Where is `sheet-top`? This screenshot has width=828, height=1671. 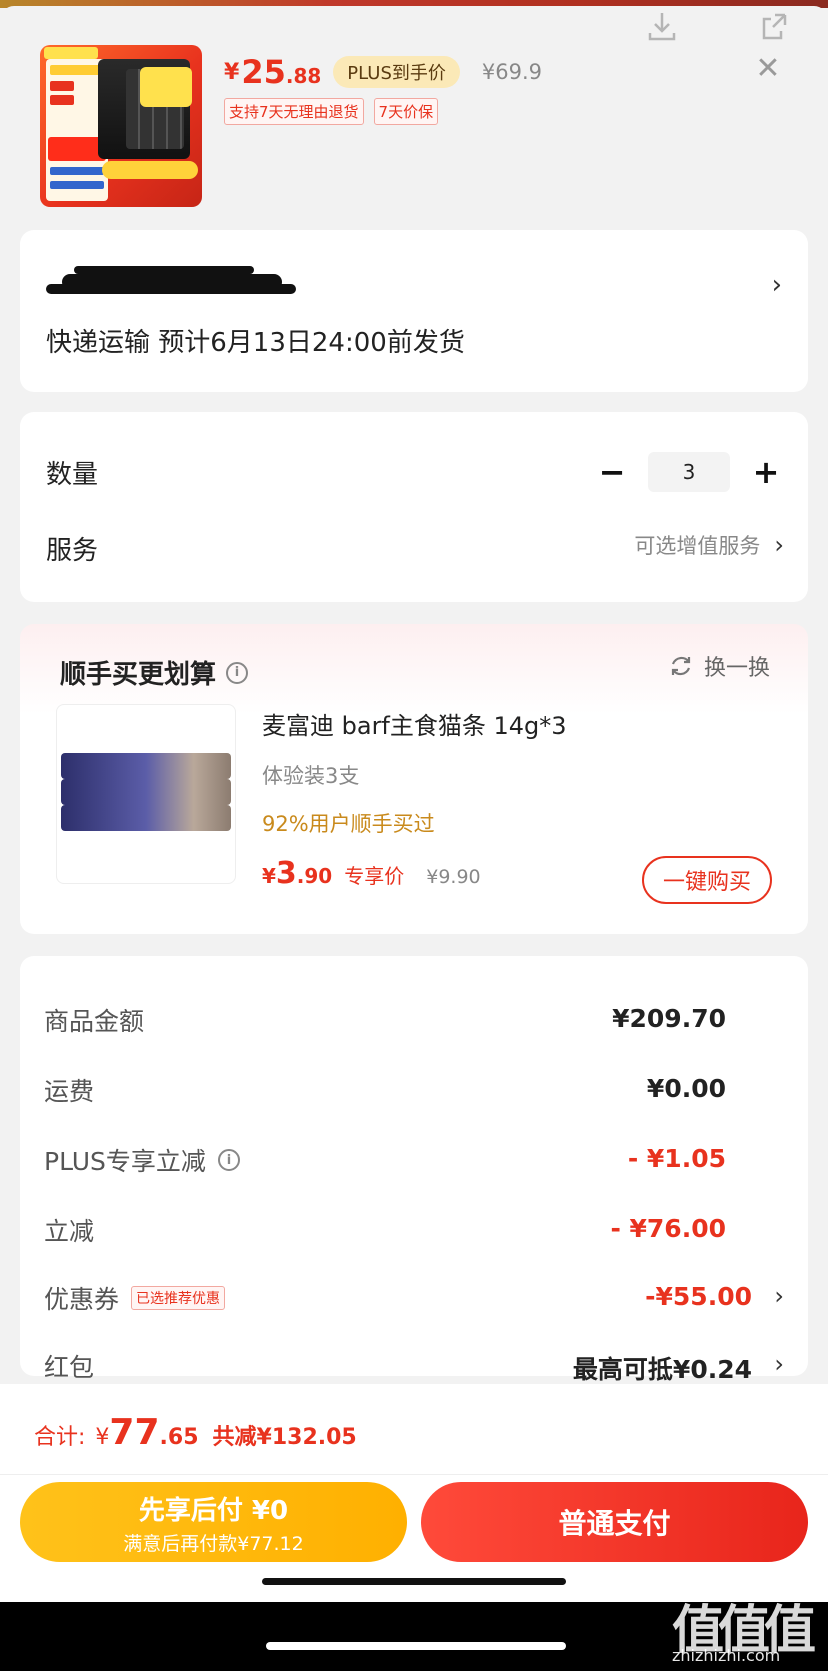
sheet-top is located at coordinates (414, 13).